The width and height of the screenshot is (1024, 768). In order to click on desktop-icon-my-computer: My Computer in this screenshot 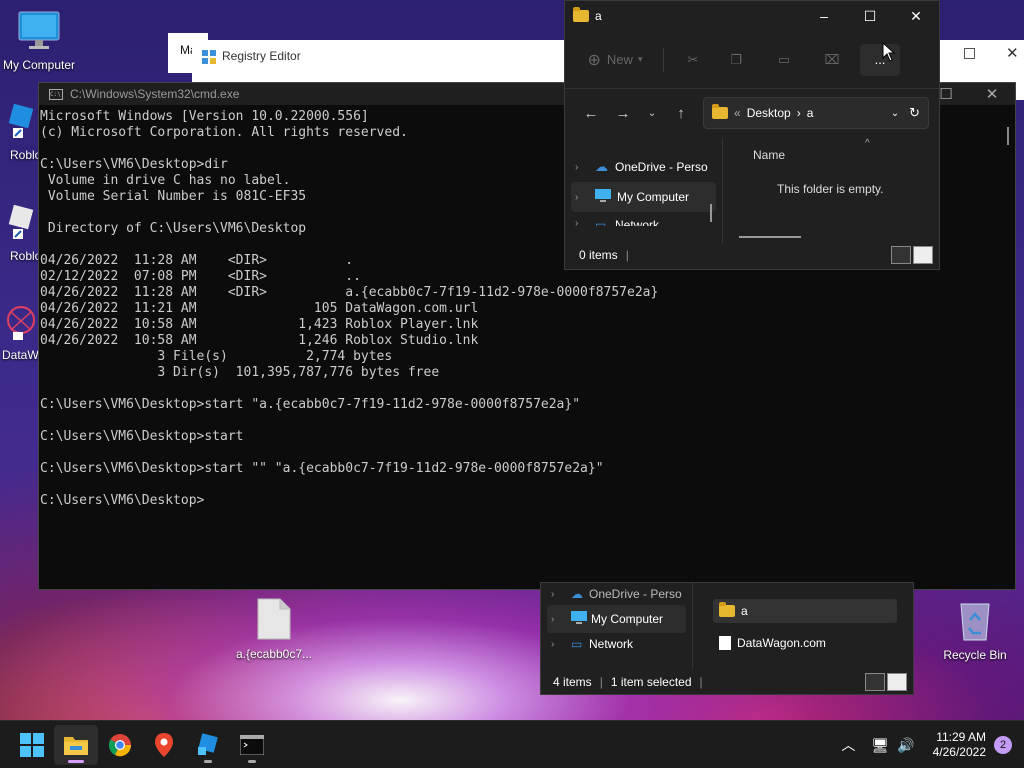, I will do `click(39, 41)`.